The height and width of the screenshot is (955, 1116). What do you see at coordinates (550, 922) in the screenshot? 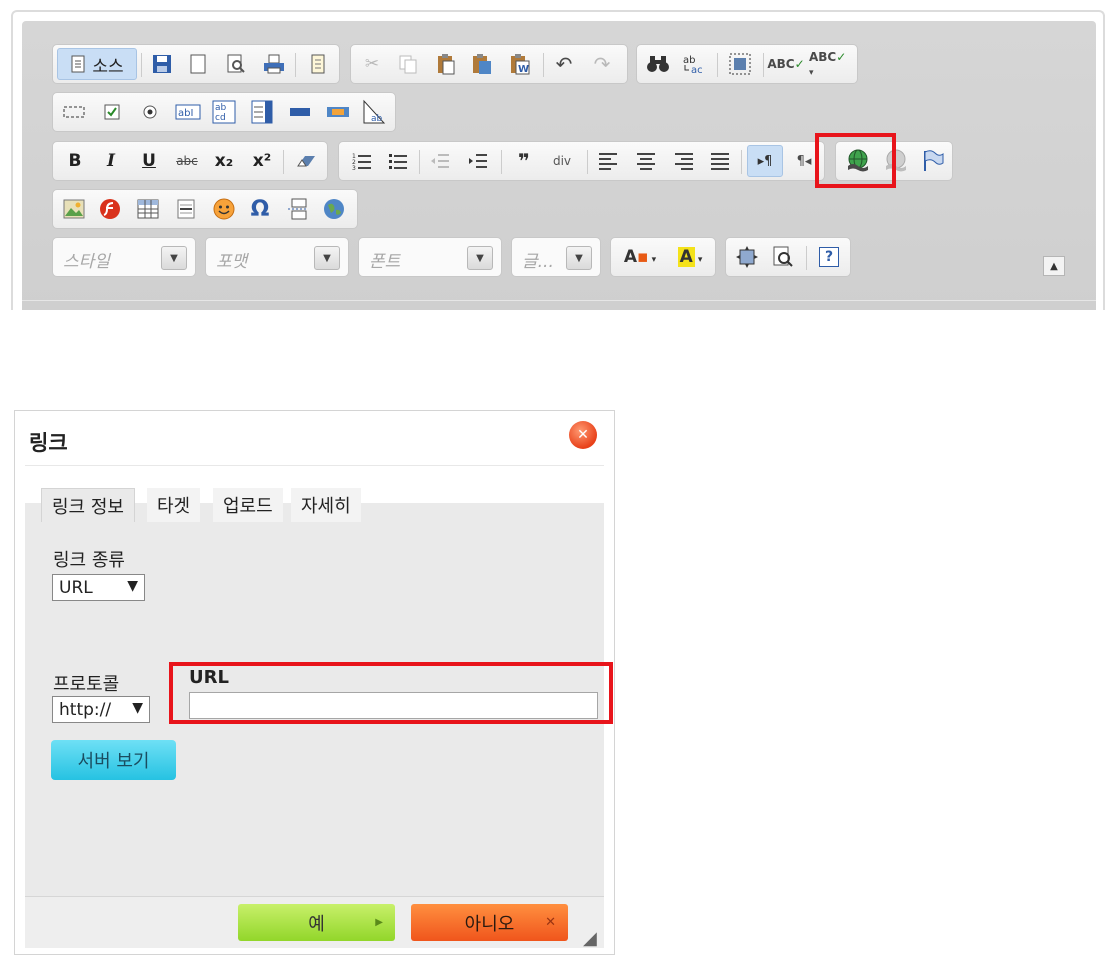
I see `close-icon: ✕` at bounding box center [550, 922].